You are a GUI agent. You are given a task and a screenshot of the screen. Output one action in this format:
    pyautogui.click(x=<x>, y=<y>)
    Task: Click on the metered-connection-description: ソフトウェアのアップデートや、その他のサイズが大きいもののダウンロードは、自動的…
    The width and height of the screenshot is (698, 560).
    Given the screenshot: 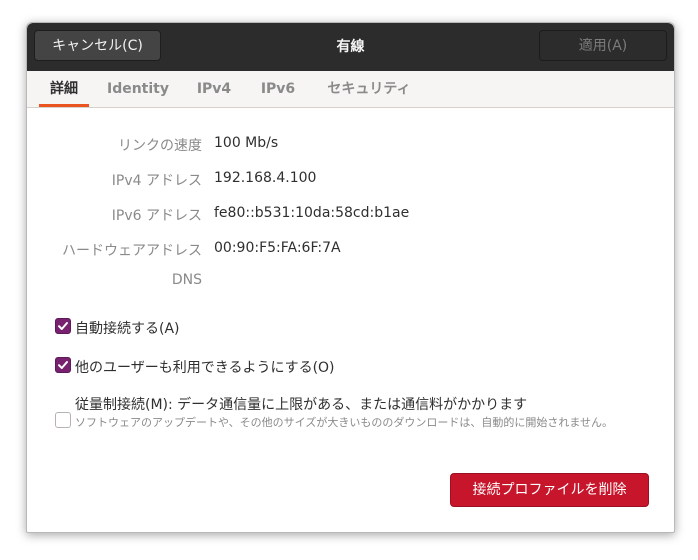 What is the action you would take?
    pyautogui.click(x=344, y=422)
    